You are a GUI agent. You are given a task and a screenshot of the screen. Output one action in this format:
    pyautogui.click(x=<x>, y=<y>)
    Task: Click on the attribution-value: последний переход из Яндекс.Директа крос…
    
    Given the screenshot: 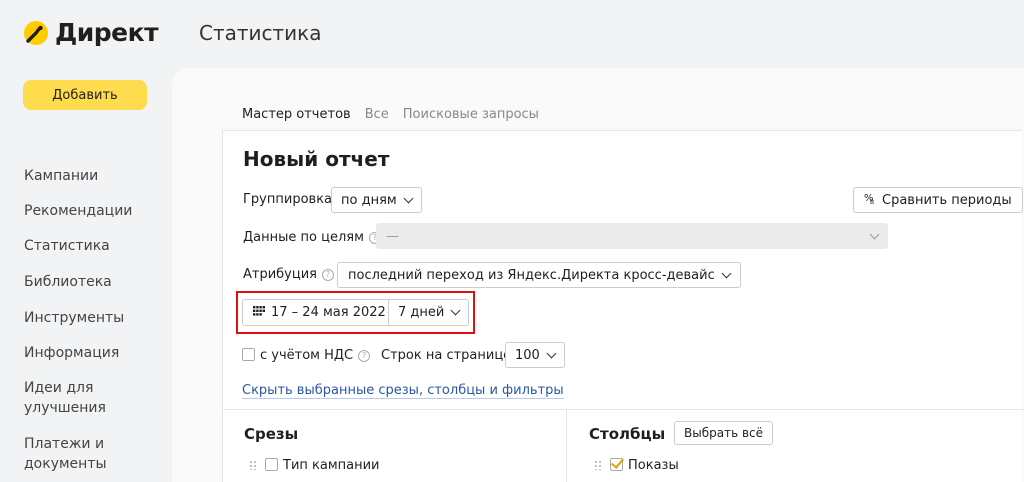 What is the action you would take?
    pyautogui.click(x=531, y=275)
    